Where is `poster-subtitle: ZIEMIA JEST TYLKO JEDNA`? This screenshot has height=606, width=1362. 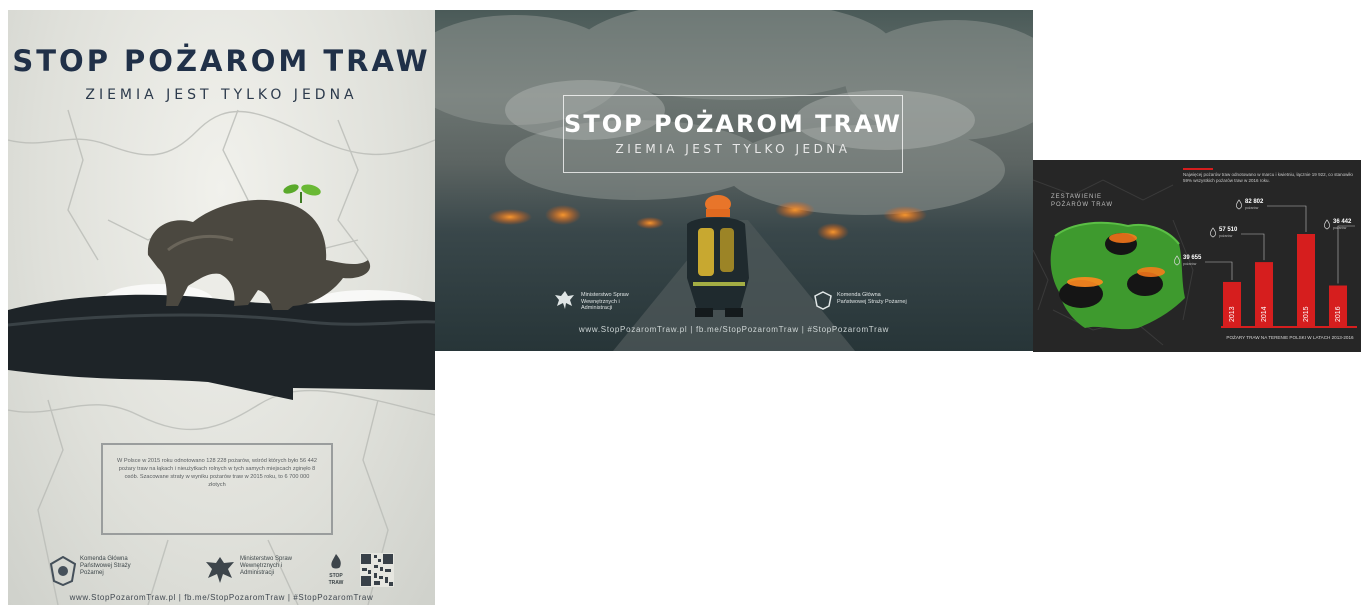 poster-subtitle: ZIEMIA JEST TYLKO JEDNA is located at coordinates (733, 149).